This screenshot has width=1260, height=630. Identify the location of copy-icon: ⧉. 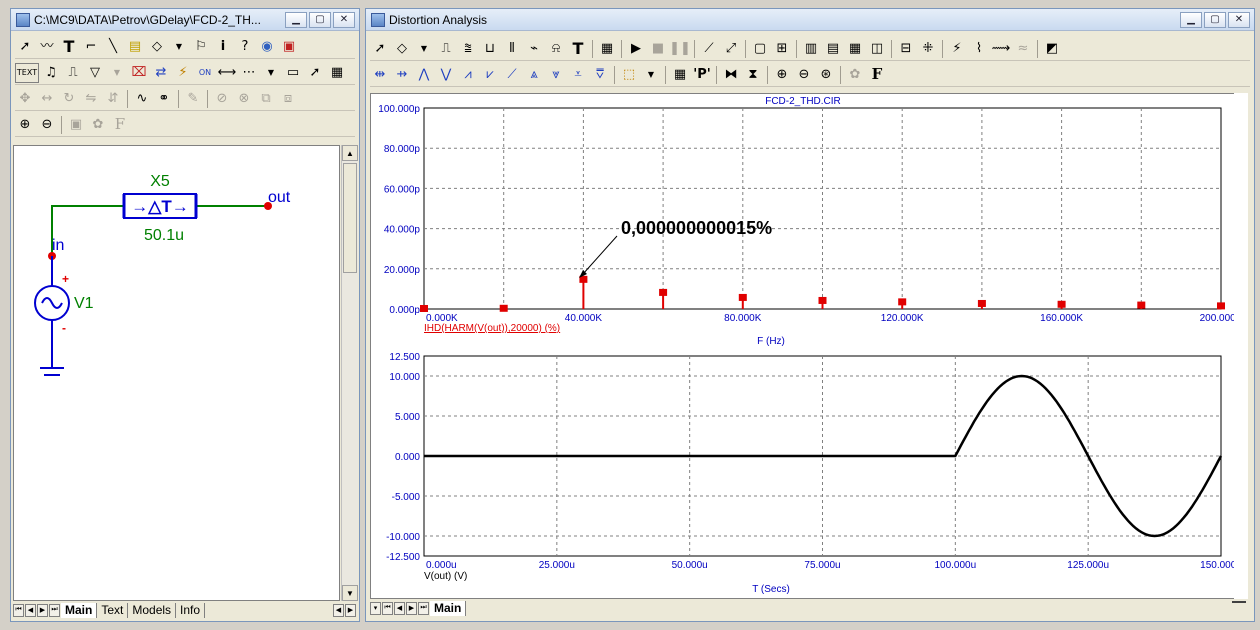
(266, 99).